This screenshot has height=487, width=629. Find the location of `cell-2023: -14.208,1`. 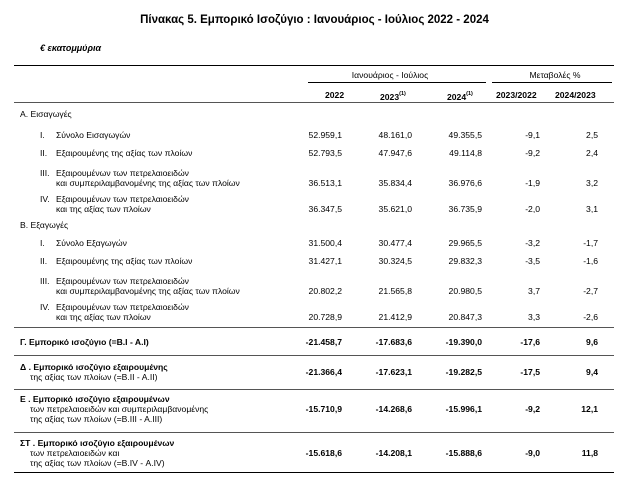

cell-2023: -14.208,1 is located at coordinates (393, 453).